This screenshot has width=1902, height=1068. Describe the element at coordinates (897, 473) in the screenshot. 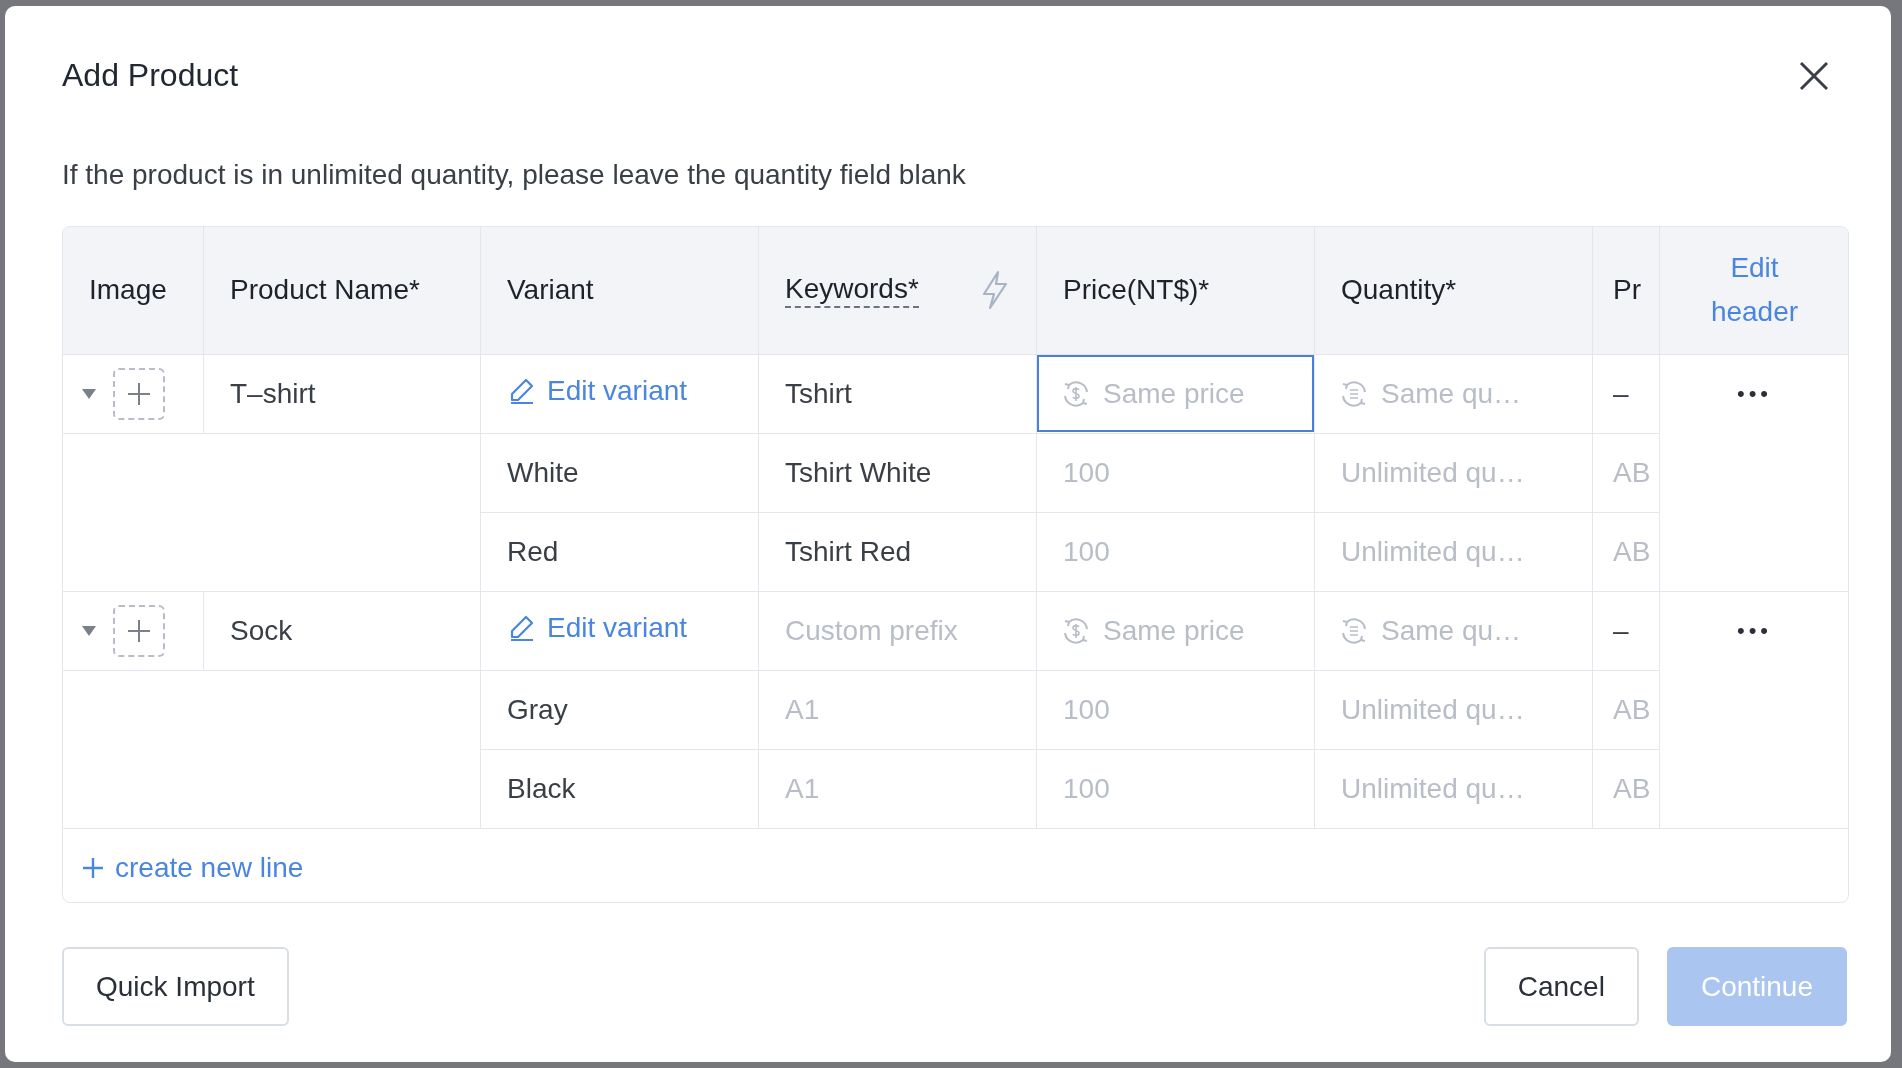

I see `keywords-field: Tshirt White` at that location.